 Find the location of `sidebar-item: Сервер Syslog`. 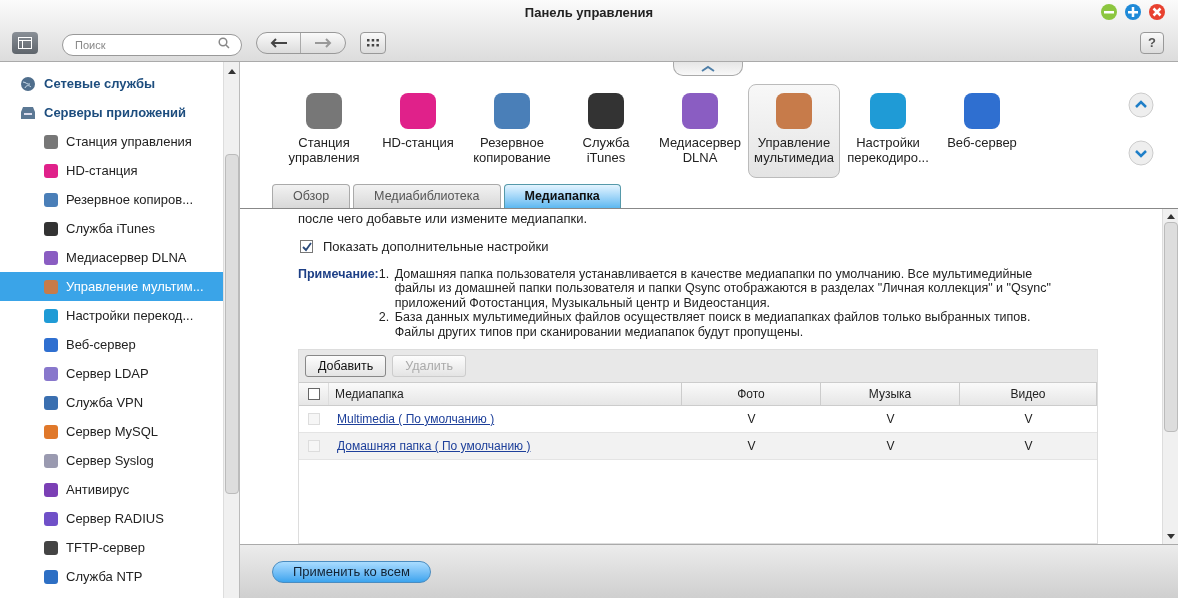

sidebar-item: Сервер Syslog is located at coordinates (111, 460).